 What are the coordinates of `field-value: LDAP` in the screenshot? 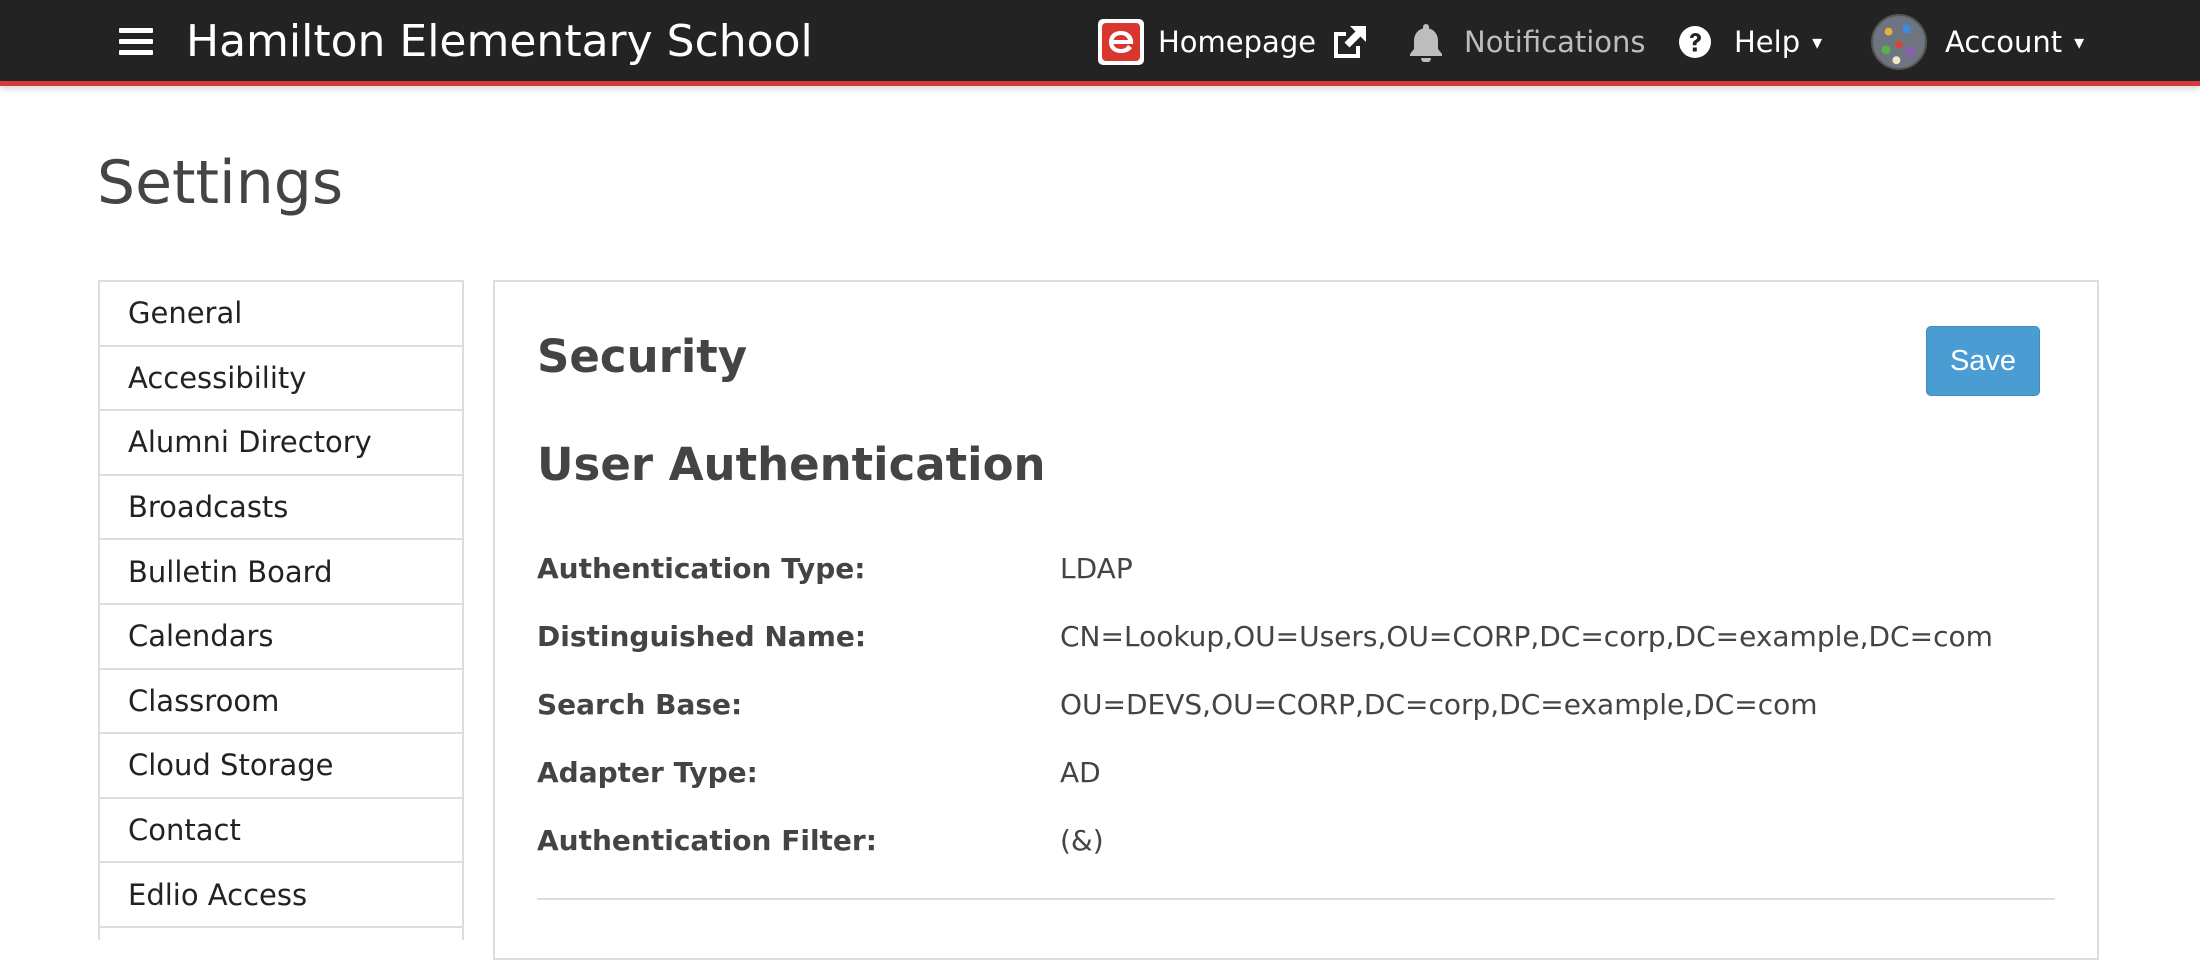 It's located at (1096, 568).